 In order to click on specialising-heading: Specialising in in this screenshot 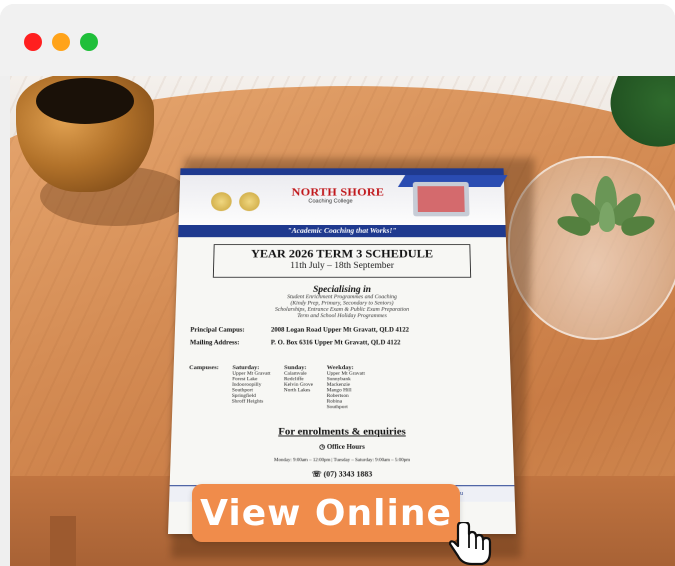, I will do `click(341, 289)`.